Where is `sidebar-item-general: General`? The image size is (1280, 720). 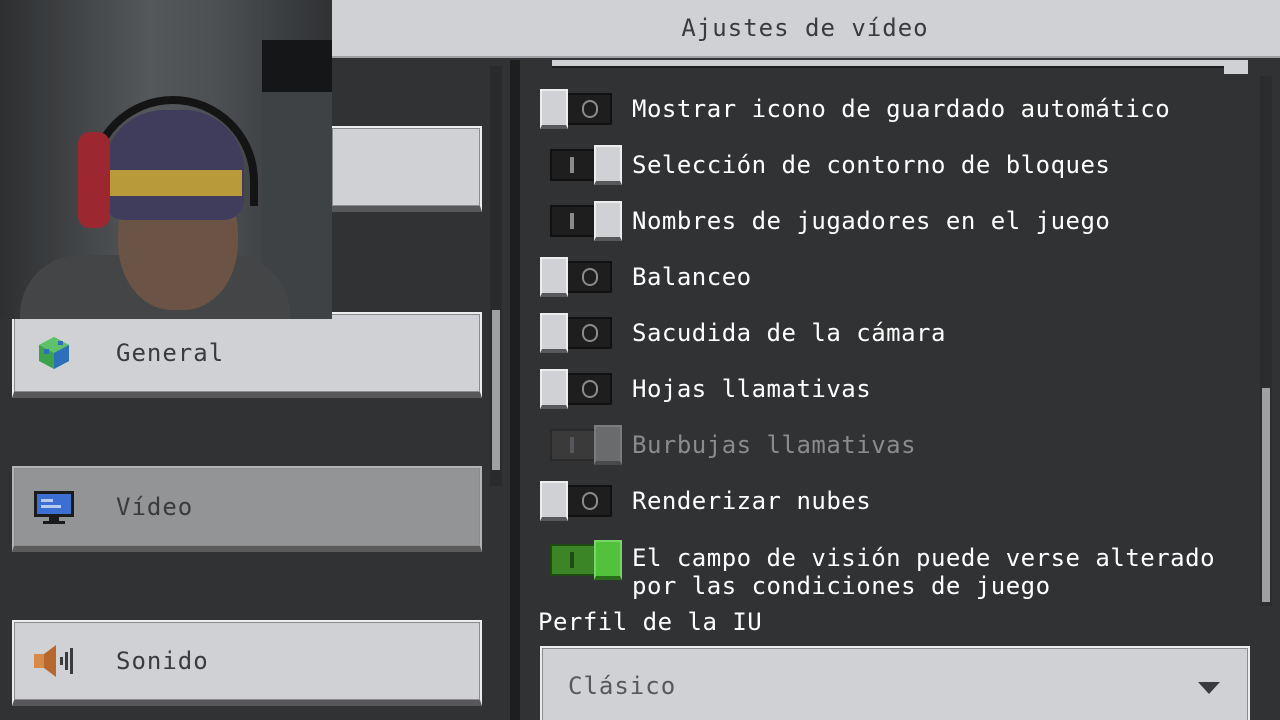
sidebar-item-general: General is located at coordinates (247, 355).